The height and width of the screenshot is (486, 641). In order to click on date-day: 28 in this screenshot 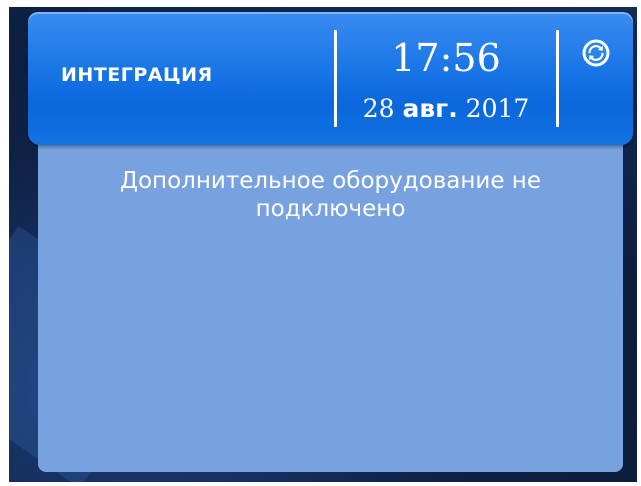, I will do `click(378, 108)`.